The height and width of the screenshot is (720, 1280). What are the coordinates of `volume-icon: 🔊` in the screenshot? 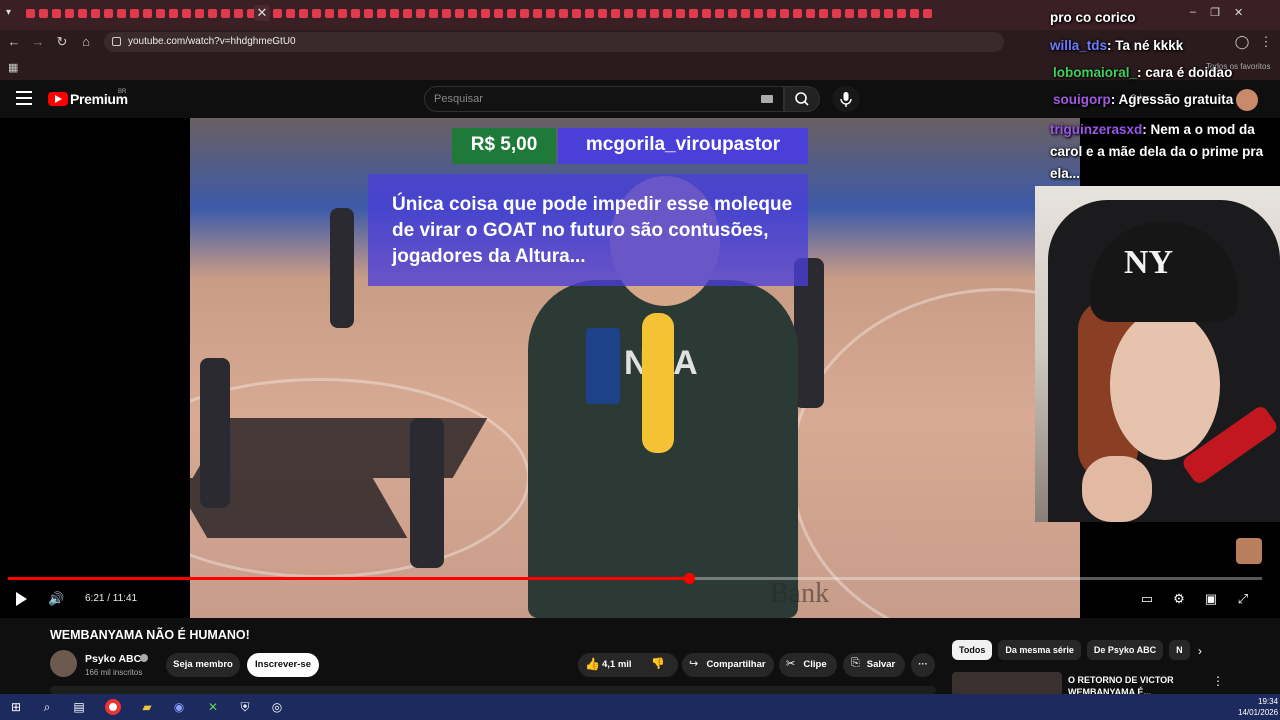 It's located at (56, 599).